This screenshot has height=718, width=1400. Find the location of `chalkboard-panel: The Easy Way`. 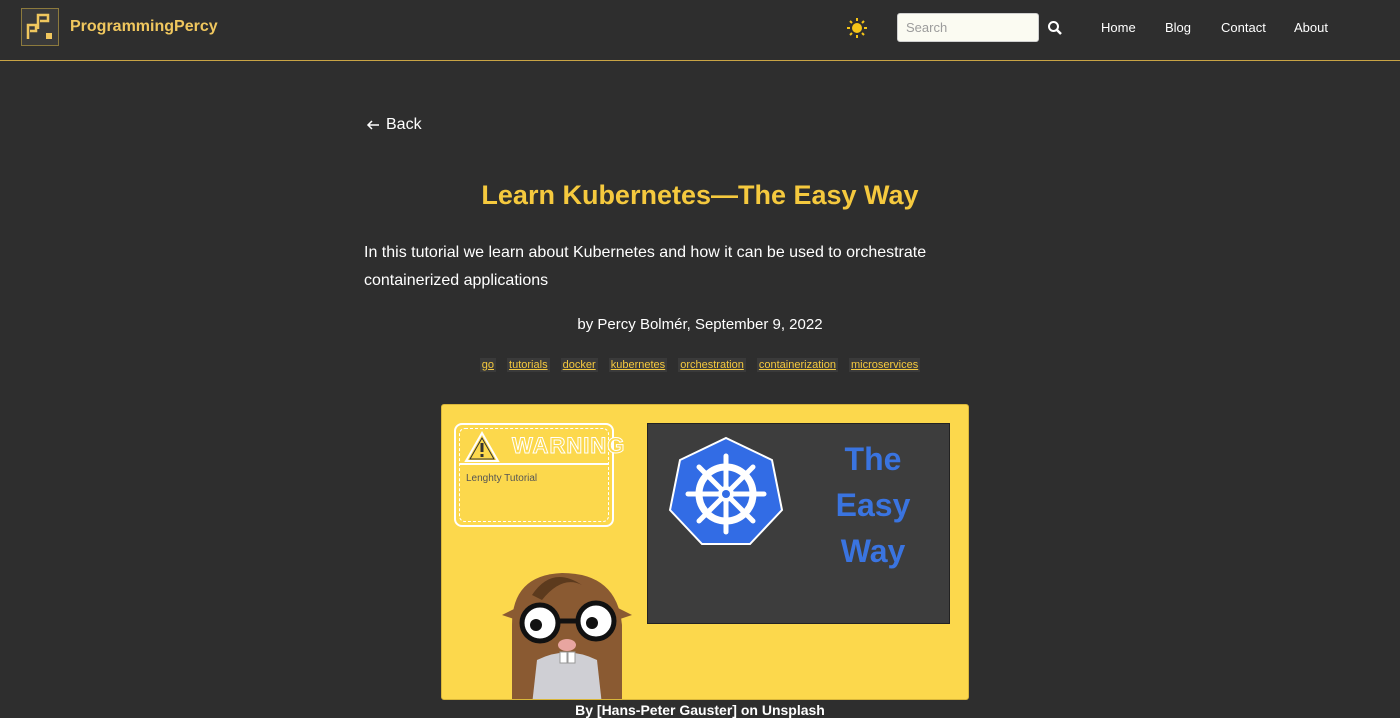

chalkboard-panel: The Easy Way is located at coordinates (798, 523).